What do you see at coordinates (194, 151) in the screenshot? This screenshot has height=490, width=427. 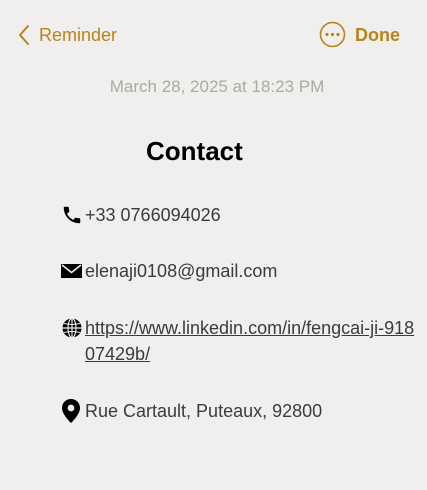 I see `note-title: Contact` at bounding box center [194, 151].